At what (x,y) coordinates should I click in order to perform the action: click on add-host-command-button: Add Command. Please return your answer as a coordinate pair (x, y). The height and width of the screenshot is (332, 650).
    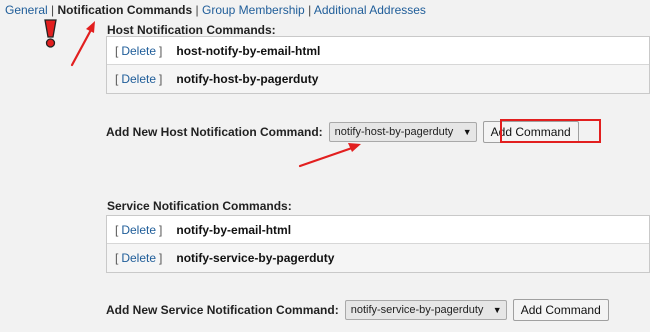
    Looking at the image, I should click on (530, 132).